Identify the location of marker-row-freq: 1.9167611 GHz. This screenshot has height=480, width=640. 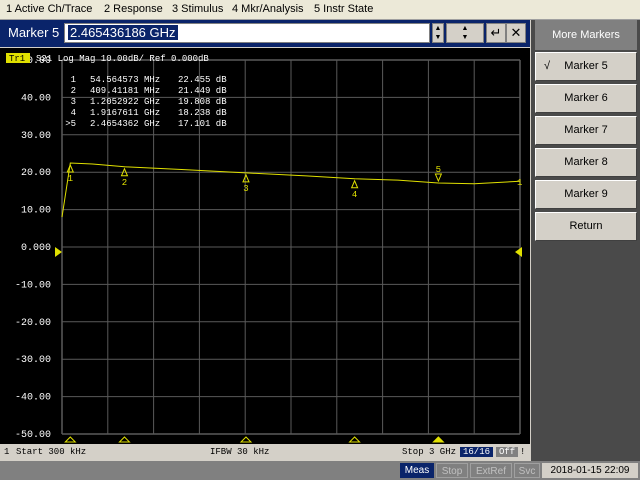
(125, 113).